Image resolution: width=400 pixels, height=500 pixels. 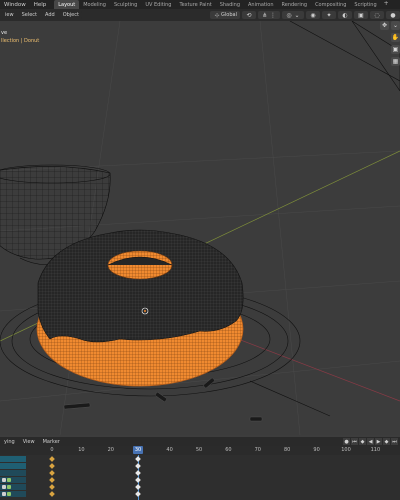 What do you see at coordinates (273, 15) in the screenshot?
I see `snap-grid-icon: ⋮` at bounding box center [273, 15].